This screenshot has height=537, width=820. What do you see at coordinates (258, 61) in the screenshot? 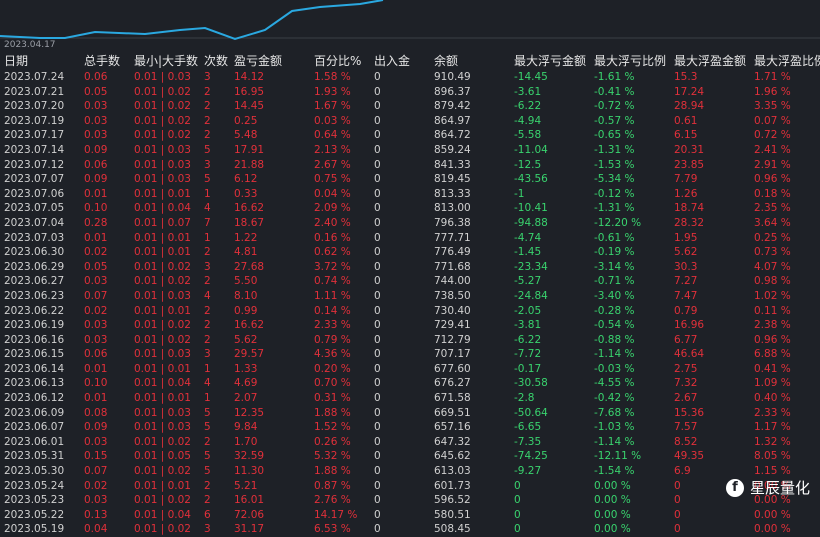
I see `column-header: 盈亏金额` at bounding box center [258, 61].